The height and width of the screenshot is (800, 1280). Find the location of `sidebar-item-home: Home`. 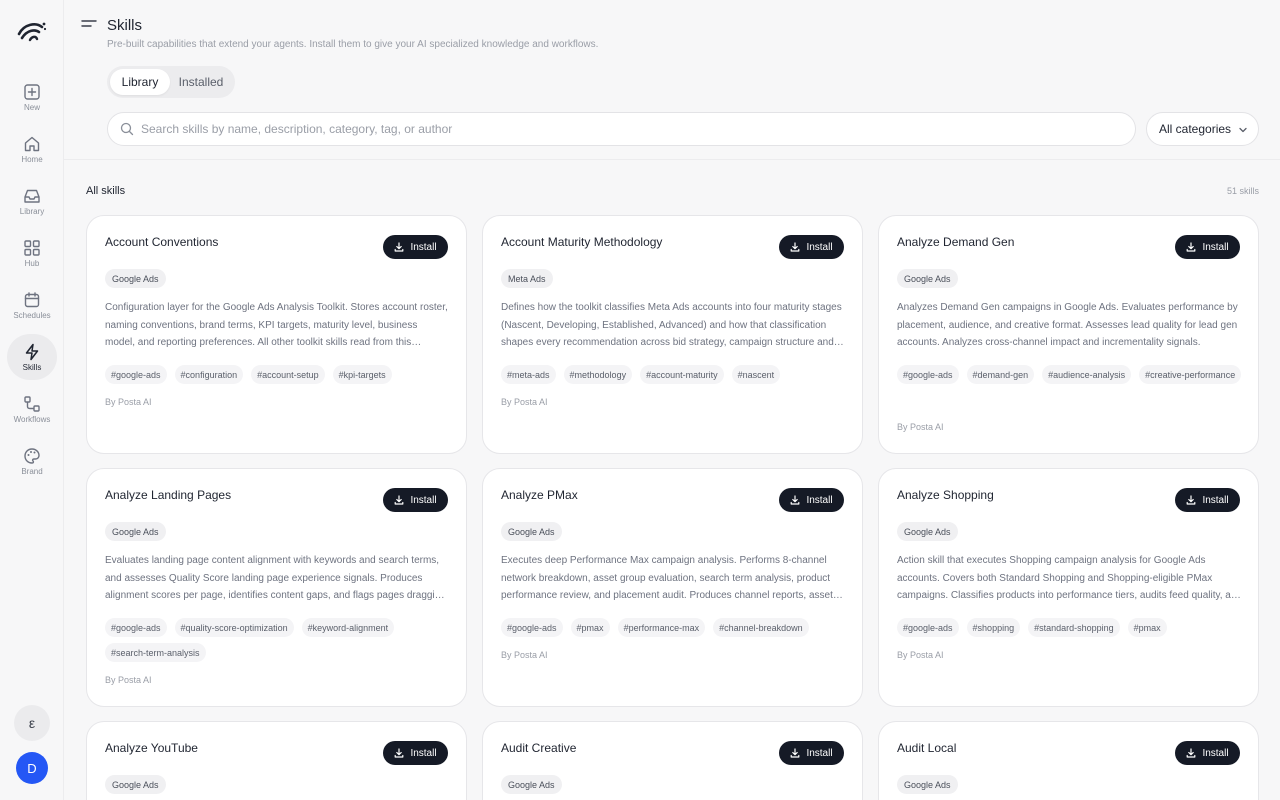

sidebar-item-home: Home is located at coordinates (32, 149).